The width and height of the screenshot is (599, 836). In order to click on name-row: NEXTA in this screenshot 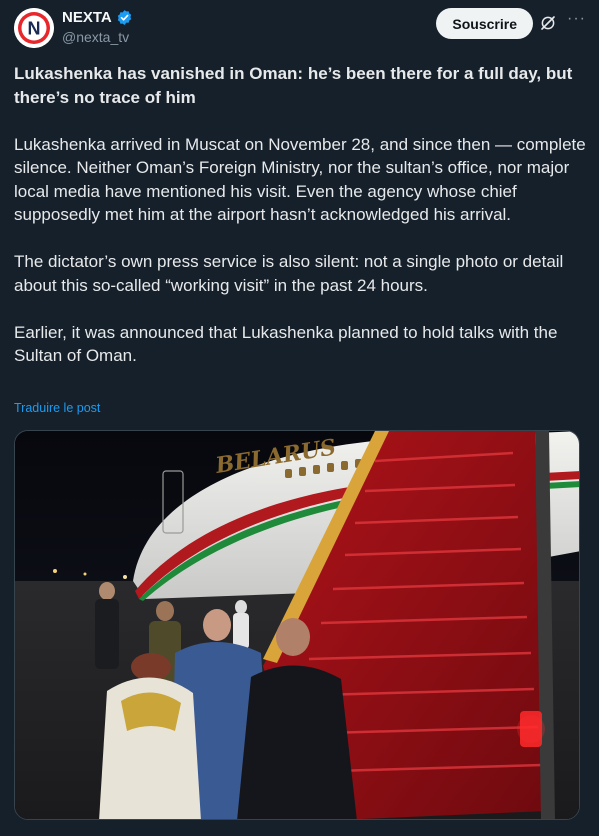, I will do `click(97, 17)`.